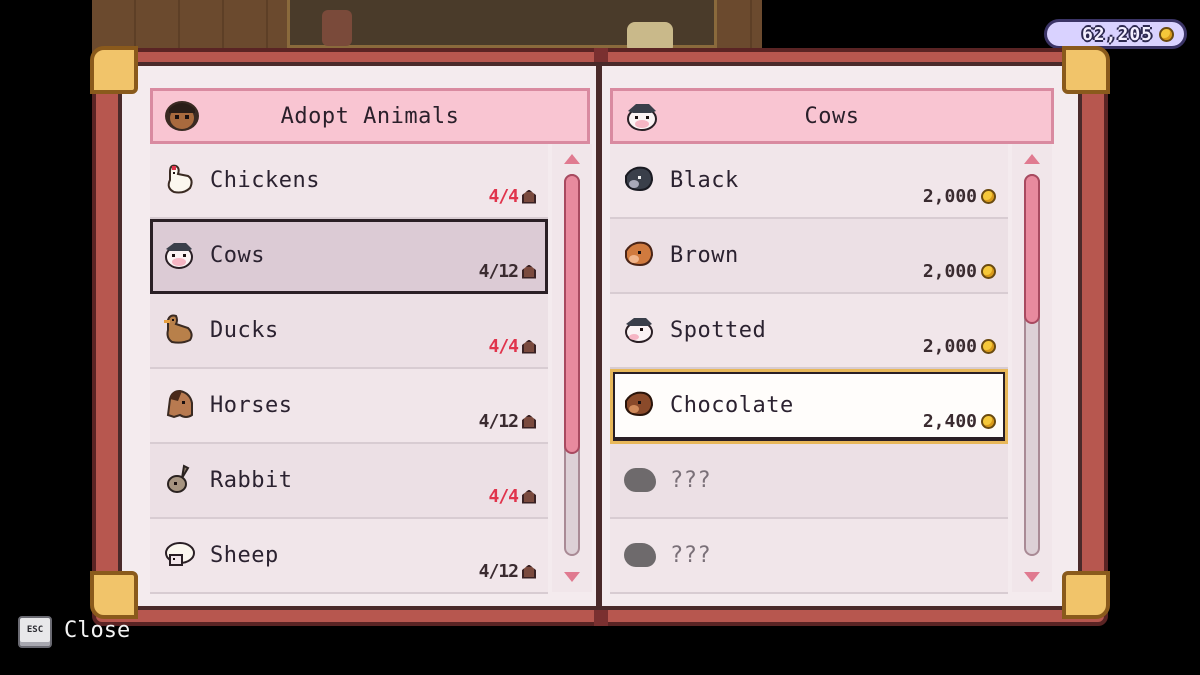 This screenshot has height=675, width=1200. I want to click on list-item-ducks: Ducks 4/4, so click(349, 331).